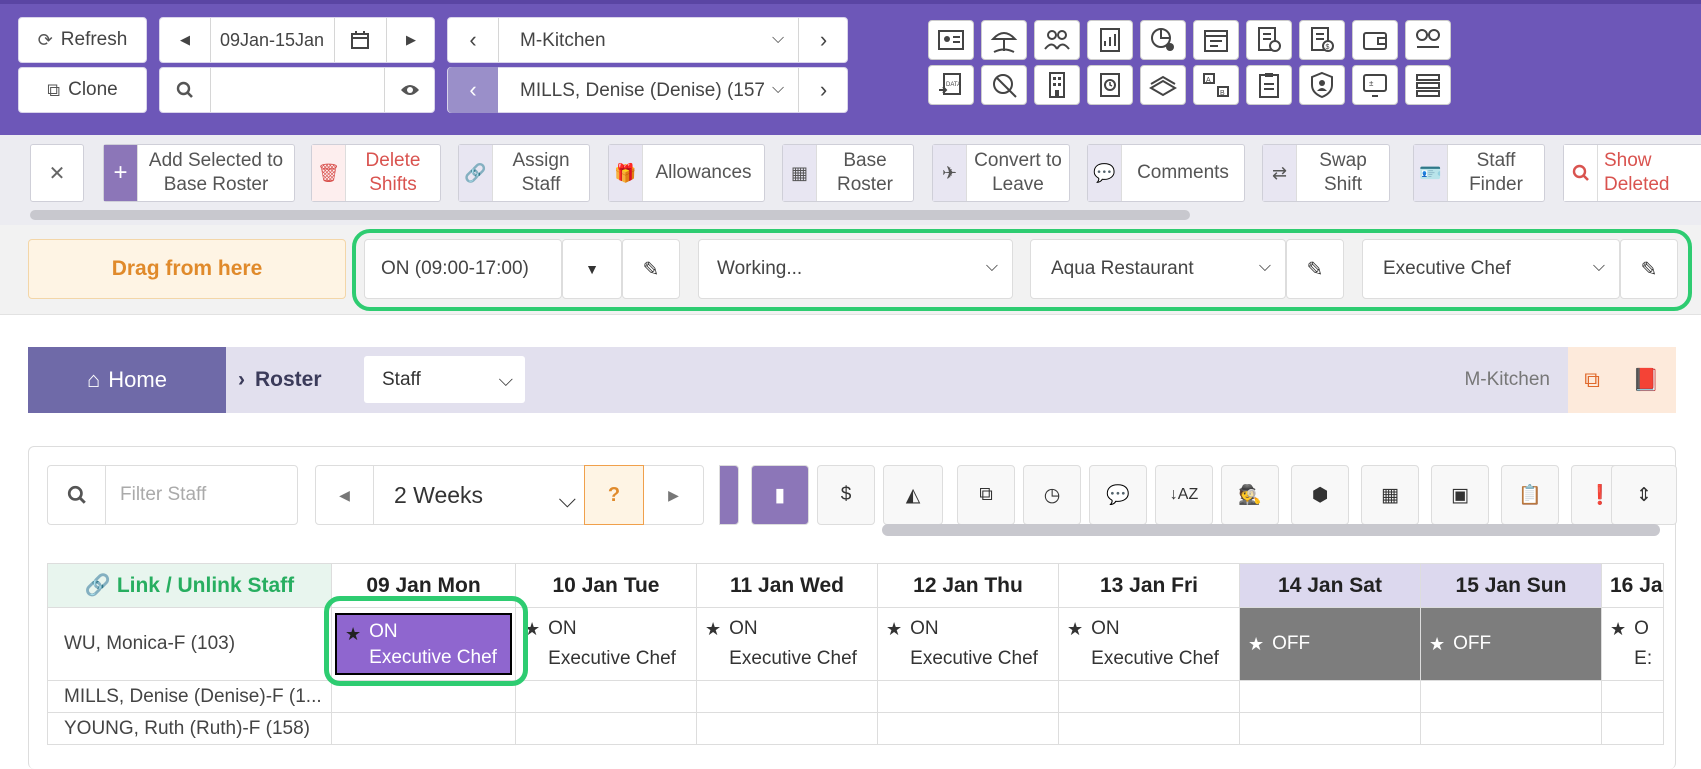  Describe the element at coordinates (673, 495) in the screenshot. I see `next-period-button: ▶` at that location.